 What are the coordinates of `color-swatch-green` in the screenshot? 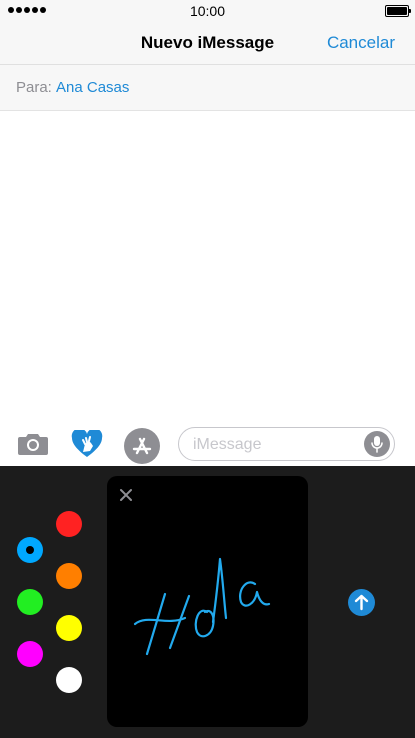 It's located at (30, 602).